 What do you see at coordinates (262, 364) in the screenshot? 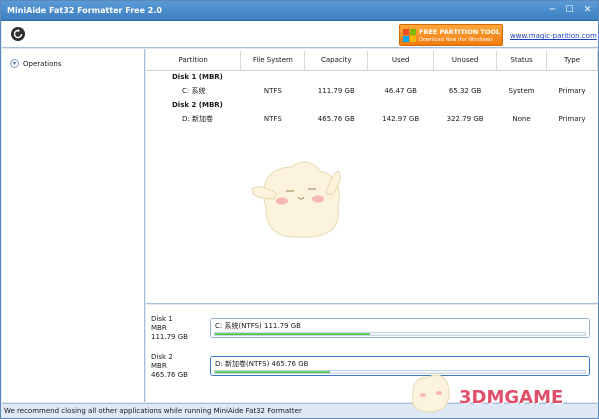
I see `partition-block-label: D: 新加卷(NTFS) 465.76 GB` at bounding box center [262, 364].